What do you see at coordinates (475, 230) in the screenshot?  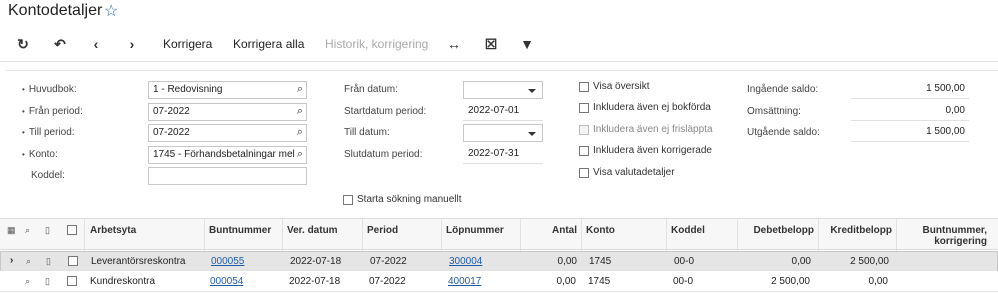 I see `col-lopnummer: Löpnummer` at bounding box center [475, 230].